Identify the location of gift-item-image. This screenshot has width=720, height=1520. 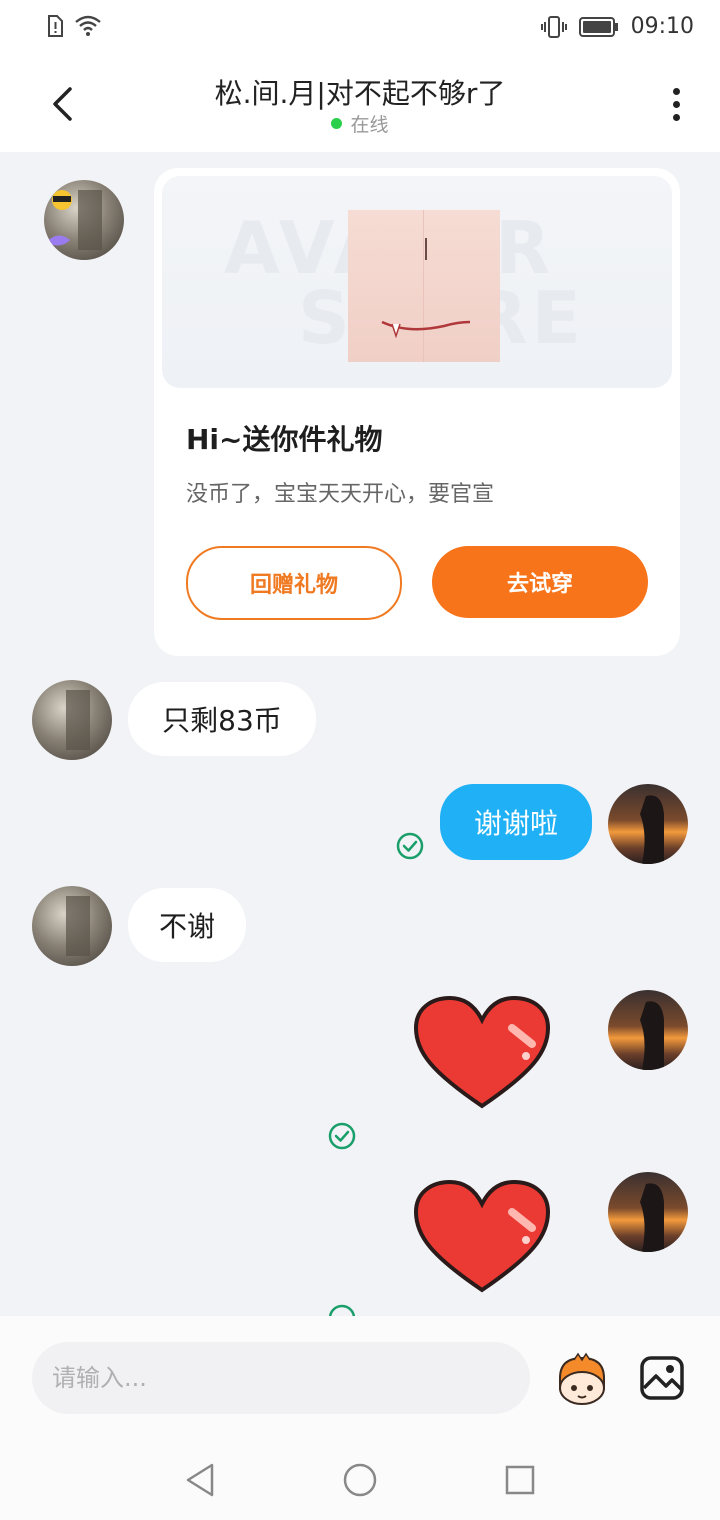
(424, 286).